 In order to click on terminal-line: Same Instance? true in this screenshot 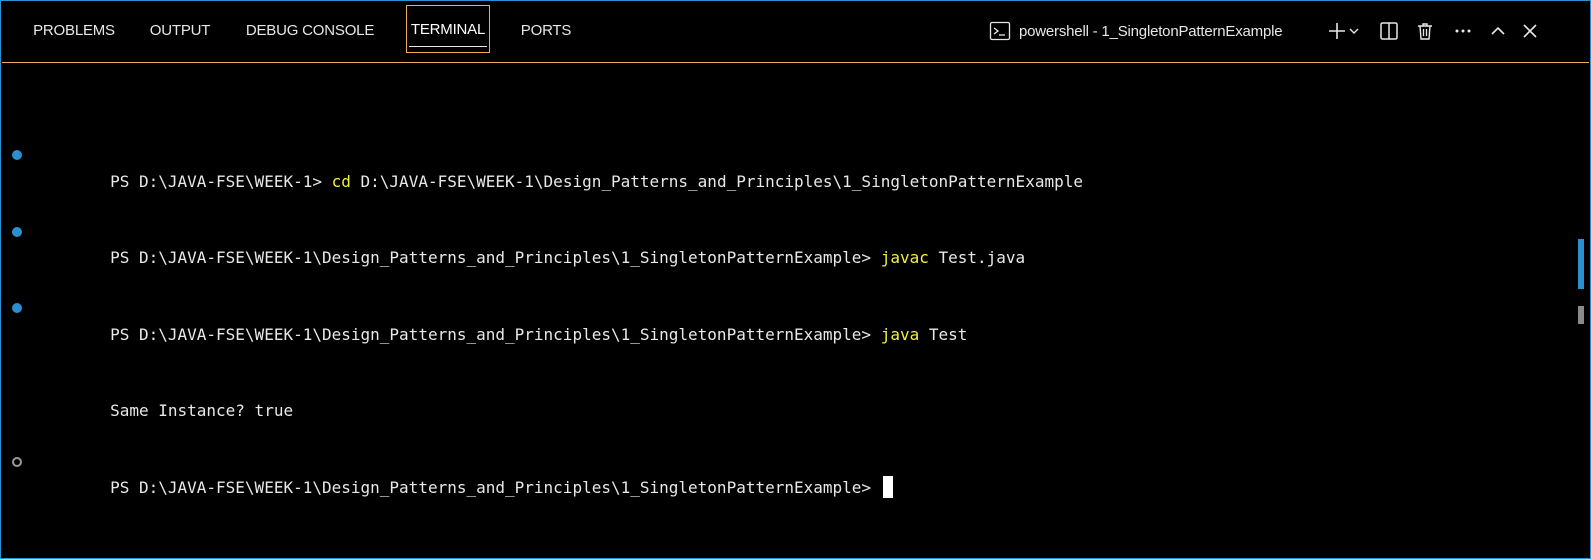, I will do `click(547, 396)`.